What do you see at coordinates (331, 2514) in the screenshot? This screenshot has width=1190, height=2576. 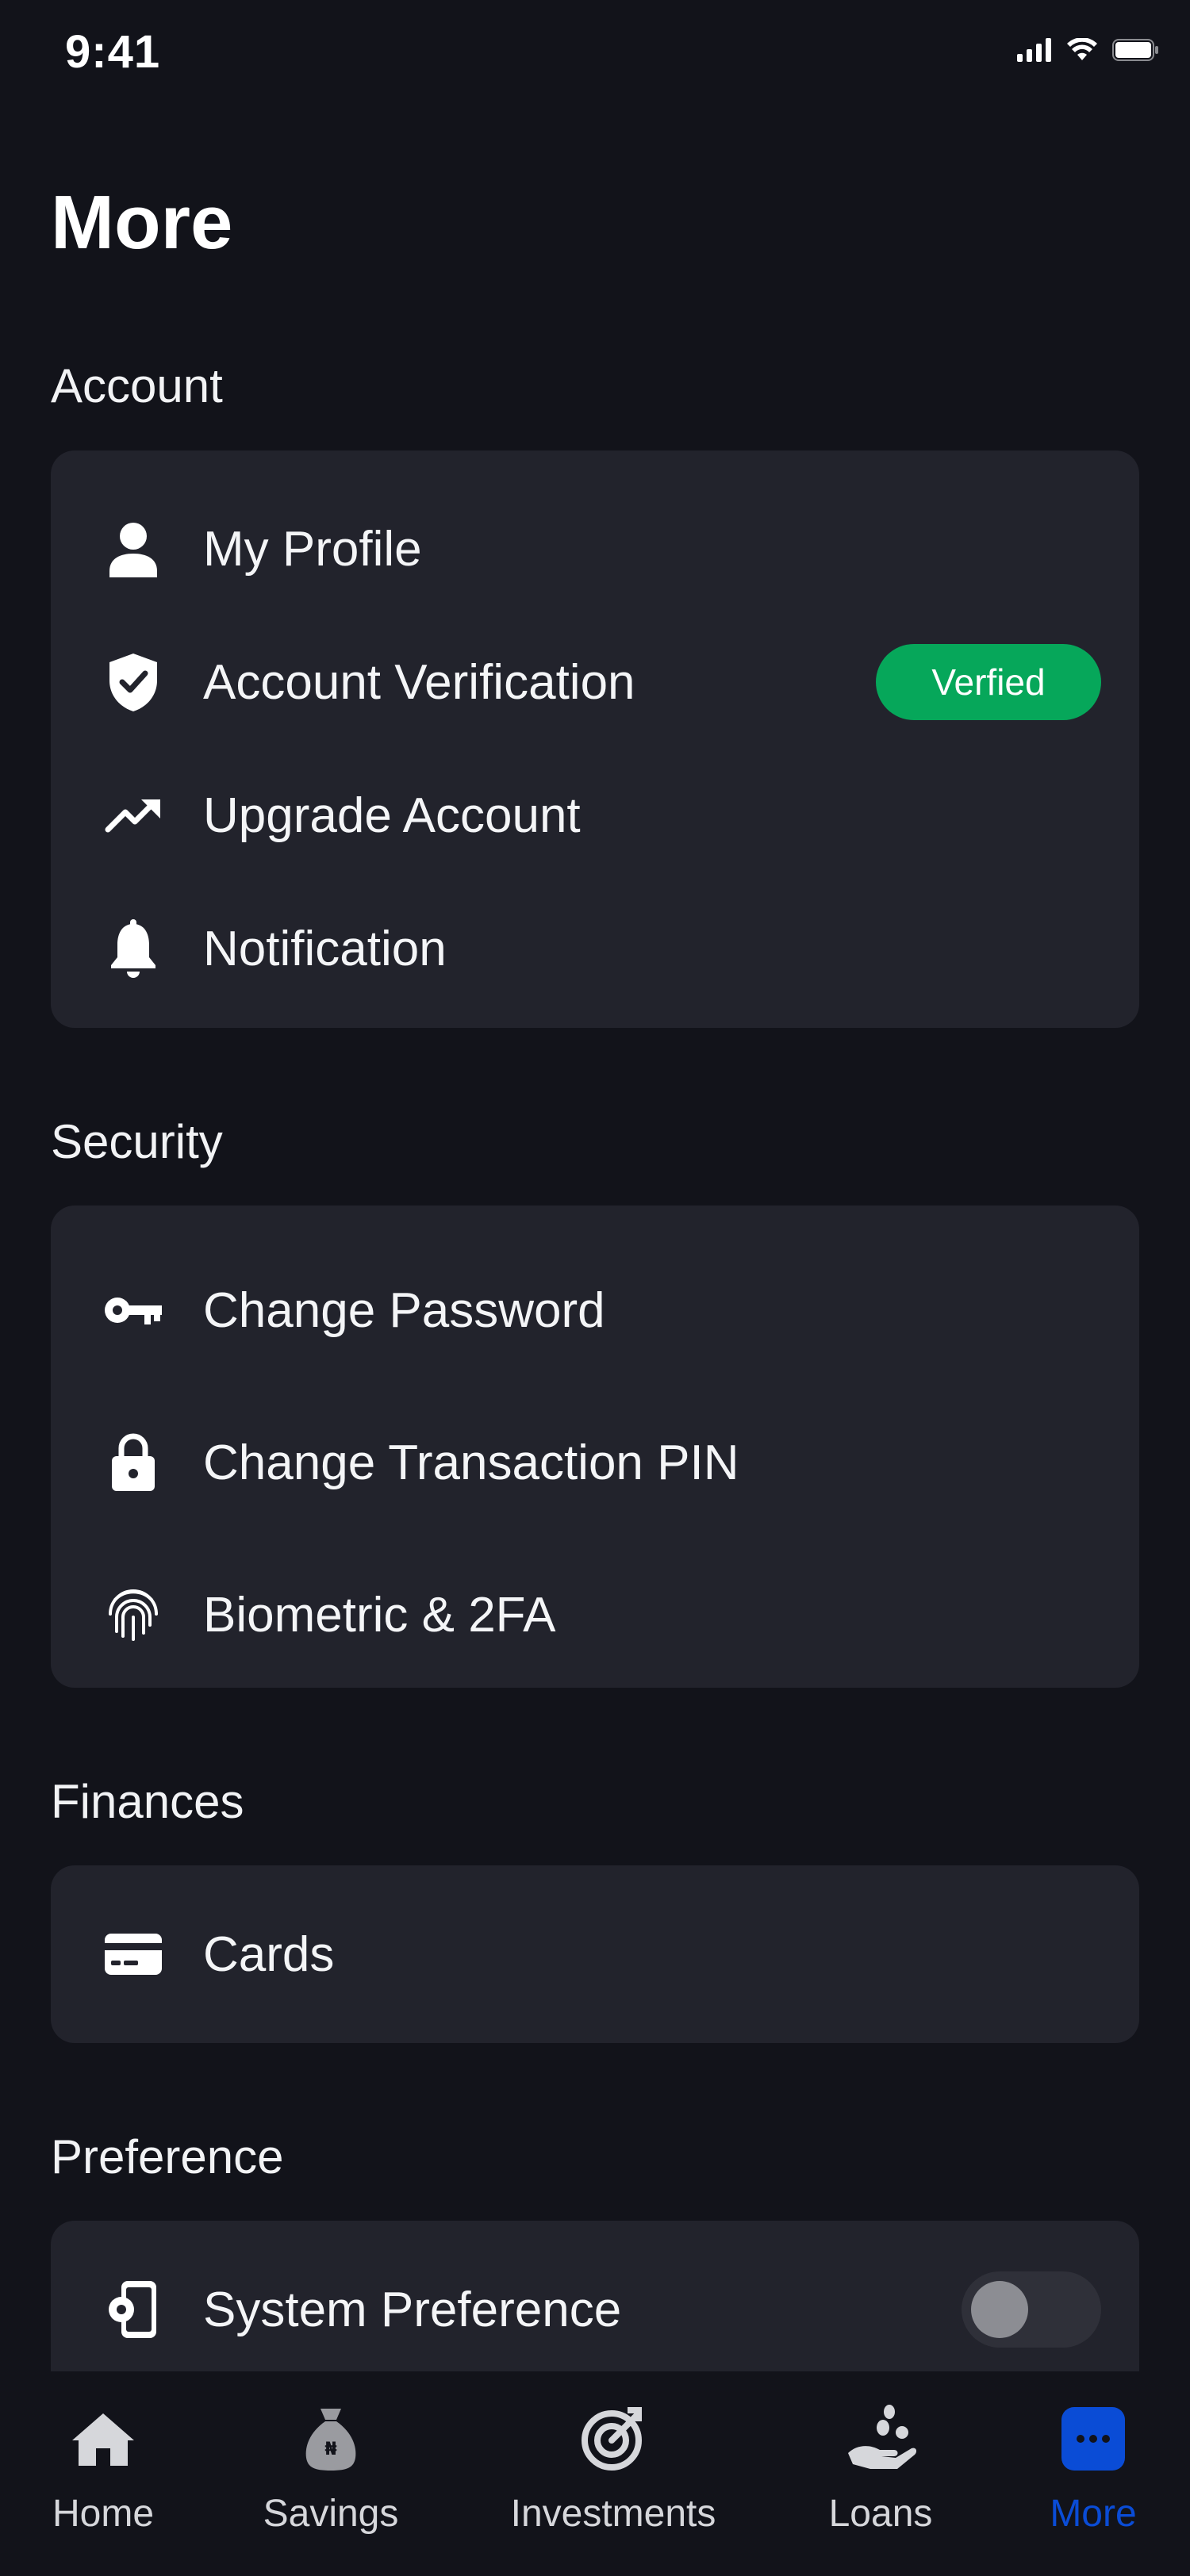 I see `tab-label: Savings` at bounding box center [331, 2514].